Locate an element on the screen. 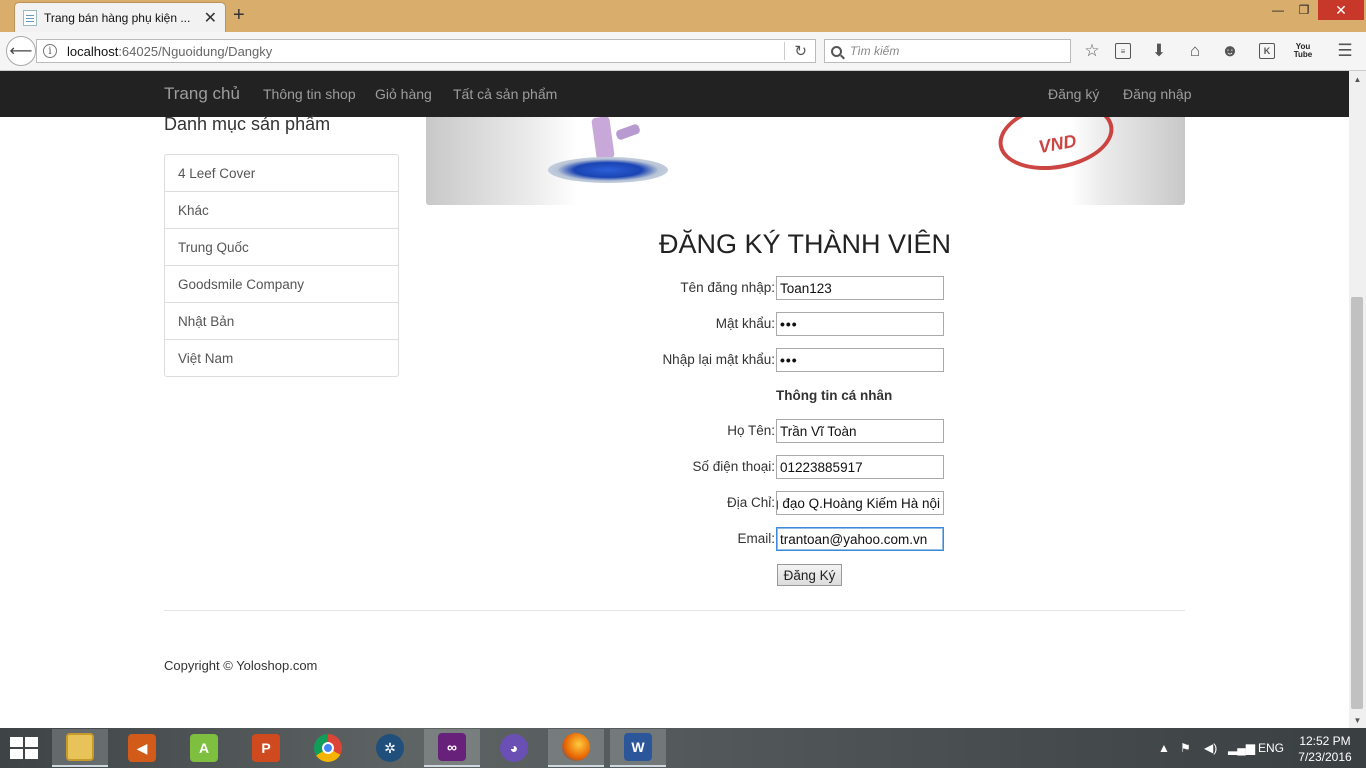 Image resolution: width=1366 pixels, height=768 pixels. close-tab-icon: ✕ is located at coordinates (210, 18).